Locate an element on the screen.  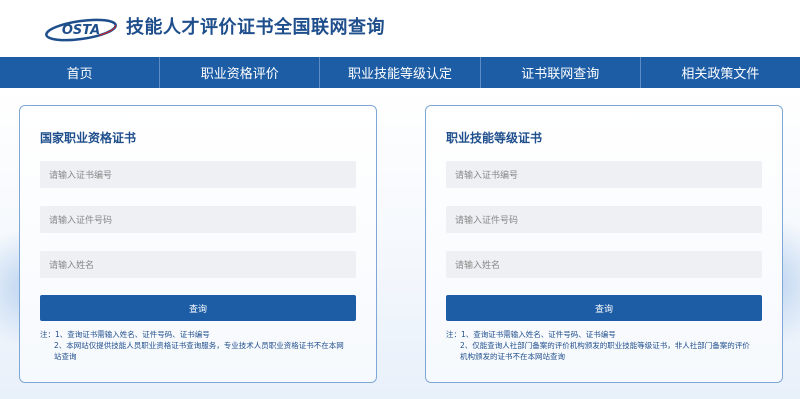
note-line: 站查询 is located at coordinates (65, 356).